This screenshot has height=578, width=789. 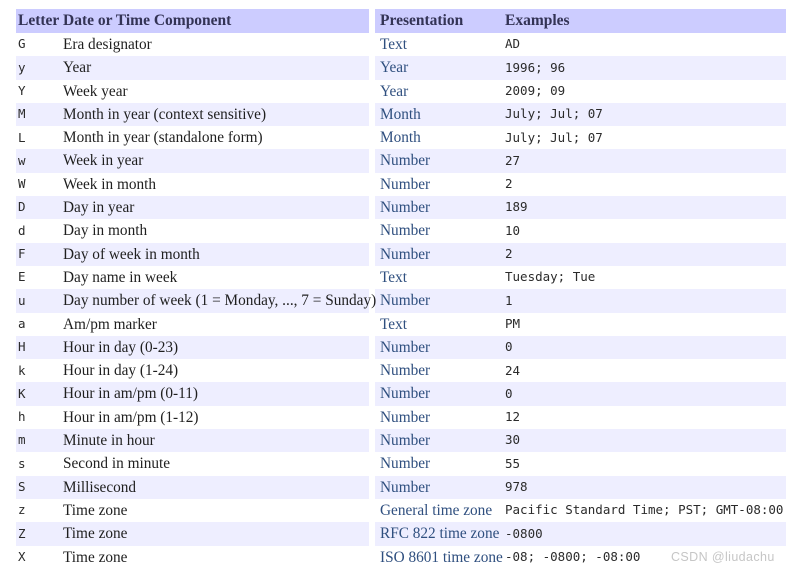 What do you see at coordinates (524, 533) in the screenshot?
I see `cell-examples-label: -0800` at bounding box center [524, 533].